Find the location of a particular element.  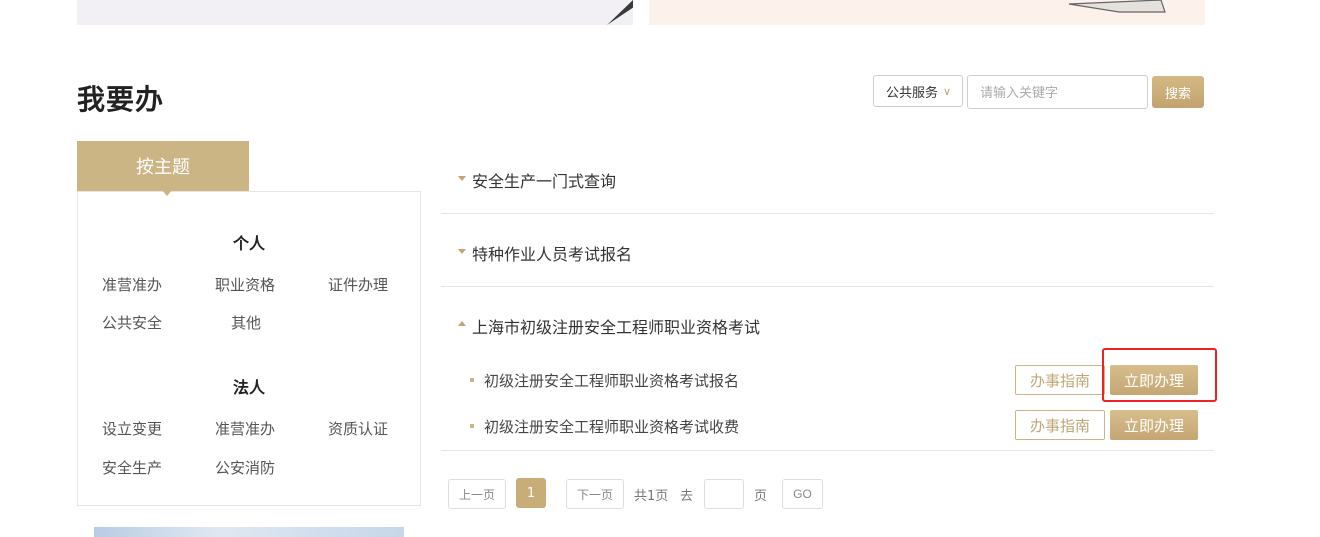

go-button: GO is located at coordinates (802, 494).